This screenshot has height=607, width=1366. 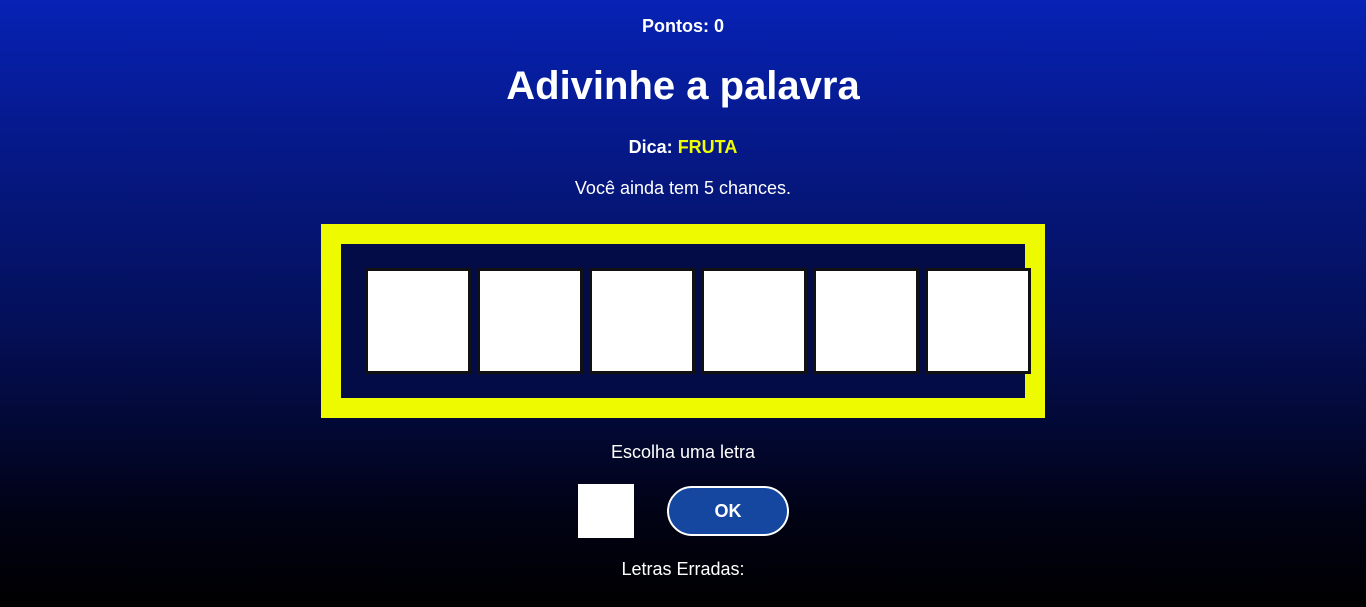 I want to click on page-title: Adivinhe a palavra, so click(x=683, y=86).